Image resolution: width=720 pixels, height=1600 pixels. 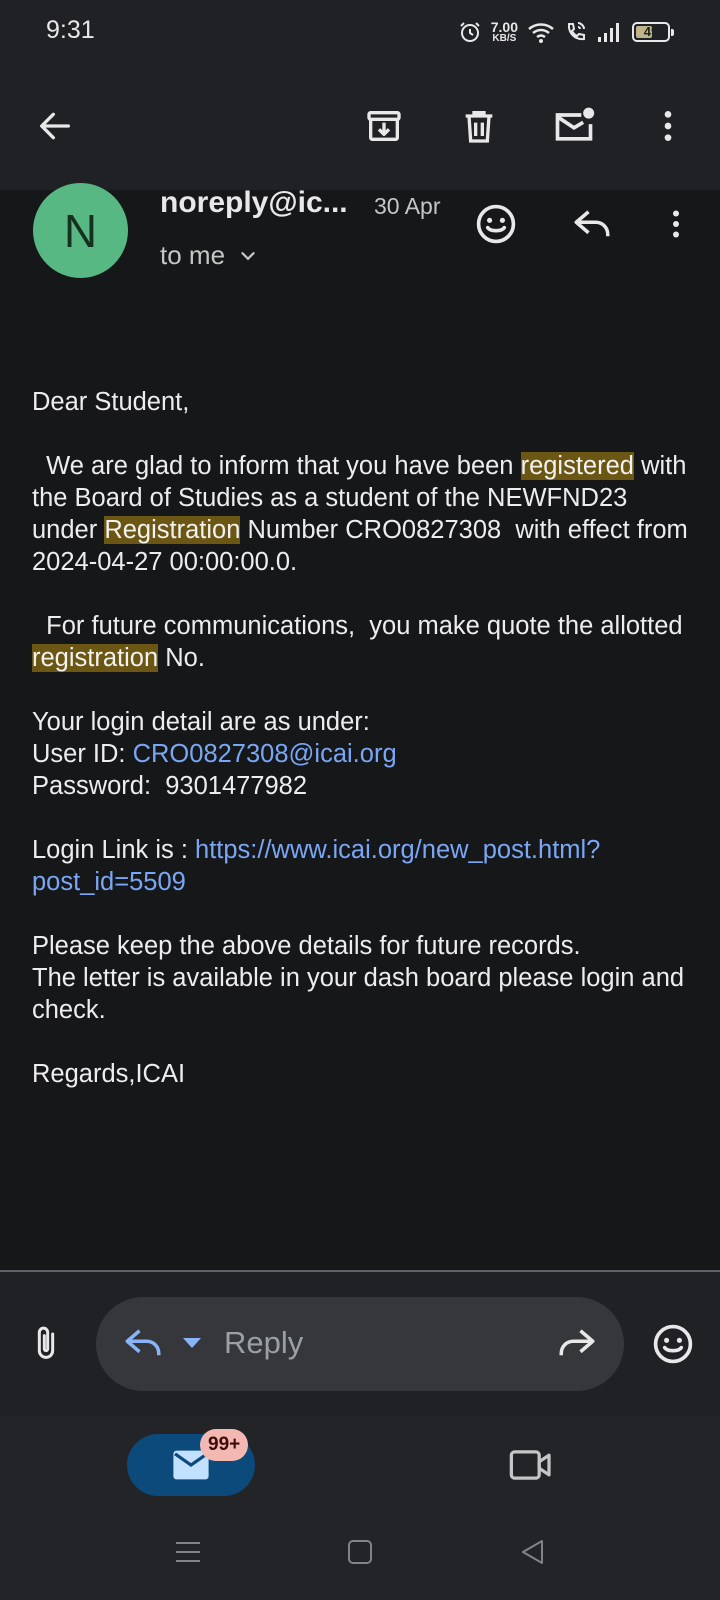 I want to click on avatar-letter: N, so click(x=80, y=230).